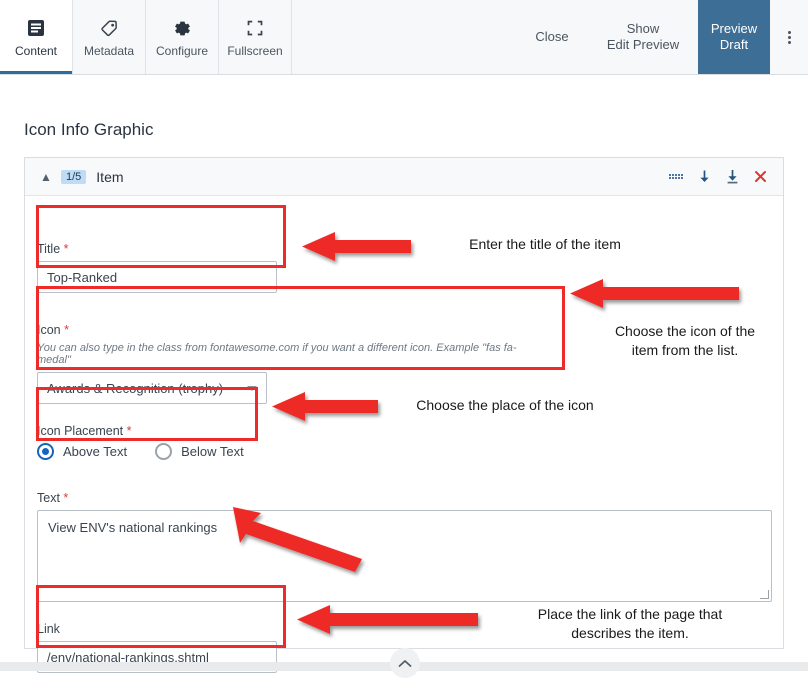 The height and width of the screenshot is (678, 808). I want to click on text-field-label: Text *, so click(404, 498).